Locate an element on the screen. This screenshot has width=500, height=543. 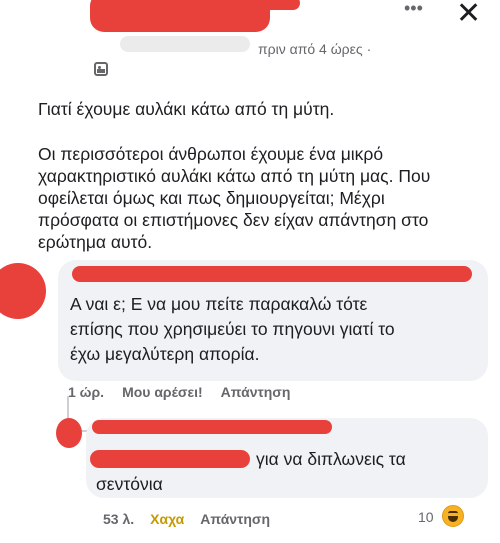
haha-reaction-button: Χαχα is located at coordinates (167, 519).